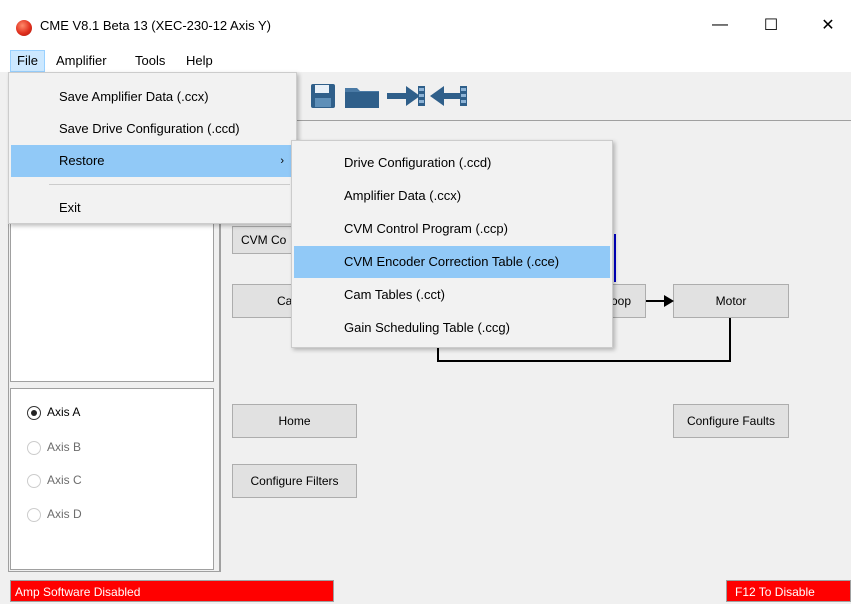 This screenshot has width=851, height=604. Describe the element at coordinates (452, 262) in the screenshot. I see `menu-item-cvm-encoder-correction-table: CVM Encoder Correction Table (.cce)` at that location.